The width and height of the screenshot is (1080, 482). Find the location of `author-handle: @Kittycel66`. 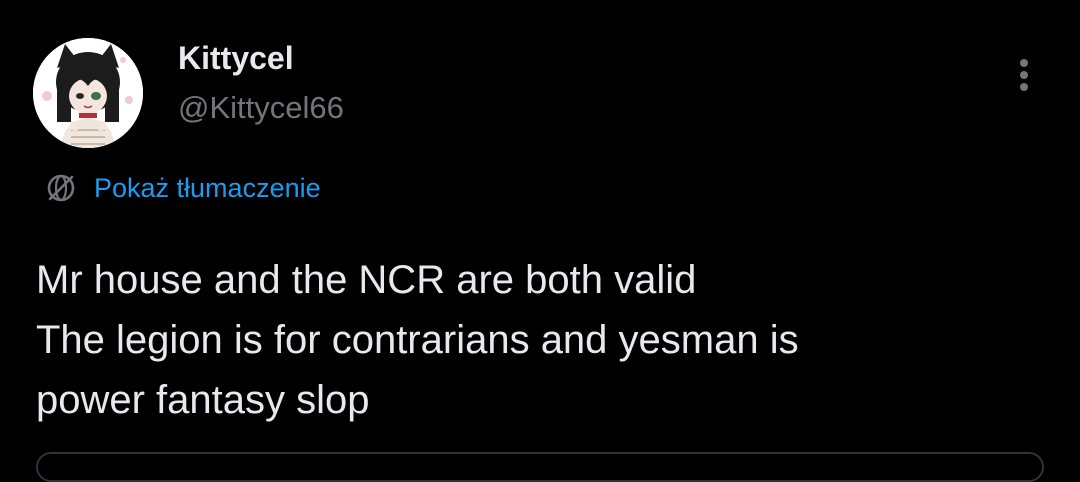

author-handle: @Kittycel66 is located at coordinates (261, 108).